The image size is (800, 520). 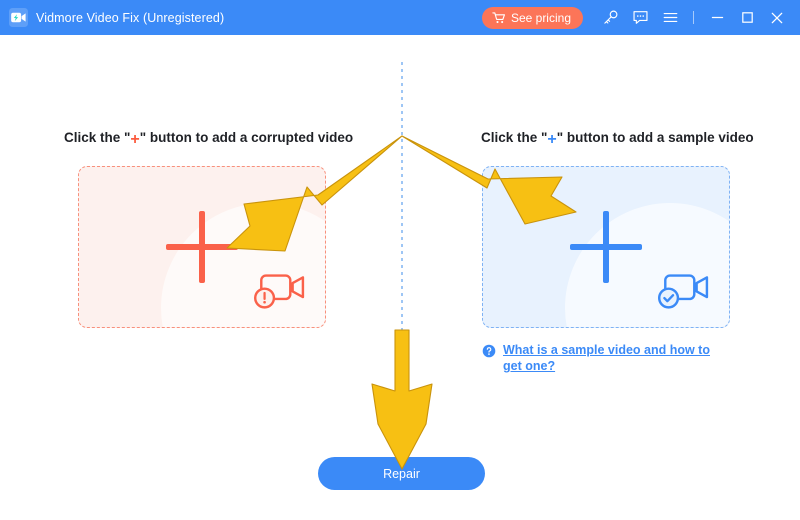 I want to click on video-error-icon, so click(x=279, y=291).